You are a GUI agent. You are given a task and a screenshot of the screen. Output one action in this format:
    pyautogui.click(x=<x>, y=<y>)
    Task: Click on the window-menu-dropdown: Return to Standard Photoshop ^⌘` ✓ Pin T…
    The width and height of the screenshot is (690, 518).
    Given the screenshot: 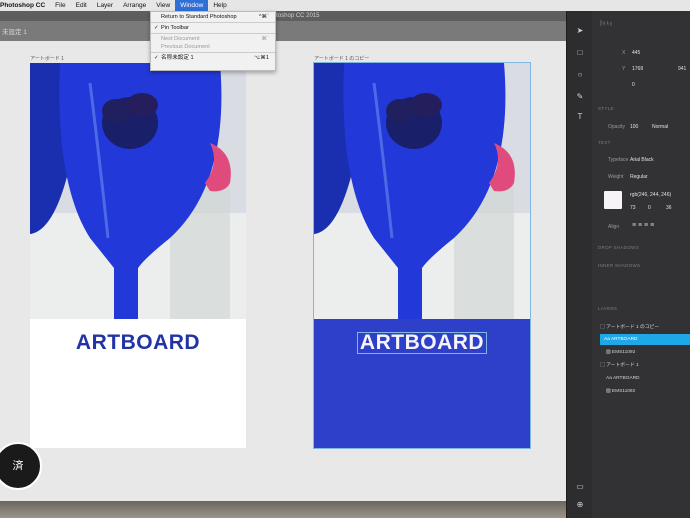 What is the action you would take?
    pyautogui.click(x=213, y=41)
    